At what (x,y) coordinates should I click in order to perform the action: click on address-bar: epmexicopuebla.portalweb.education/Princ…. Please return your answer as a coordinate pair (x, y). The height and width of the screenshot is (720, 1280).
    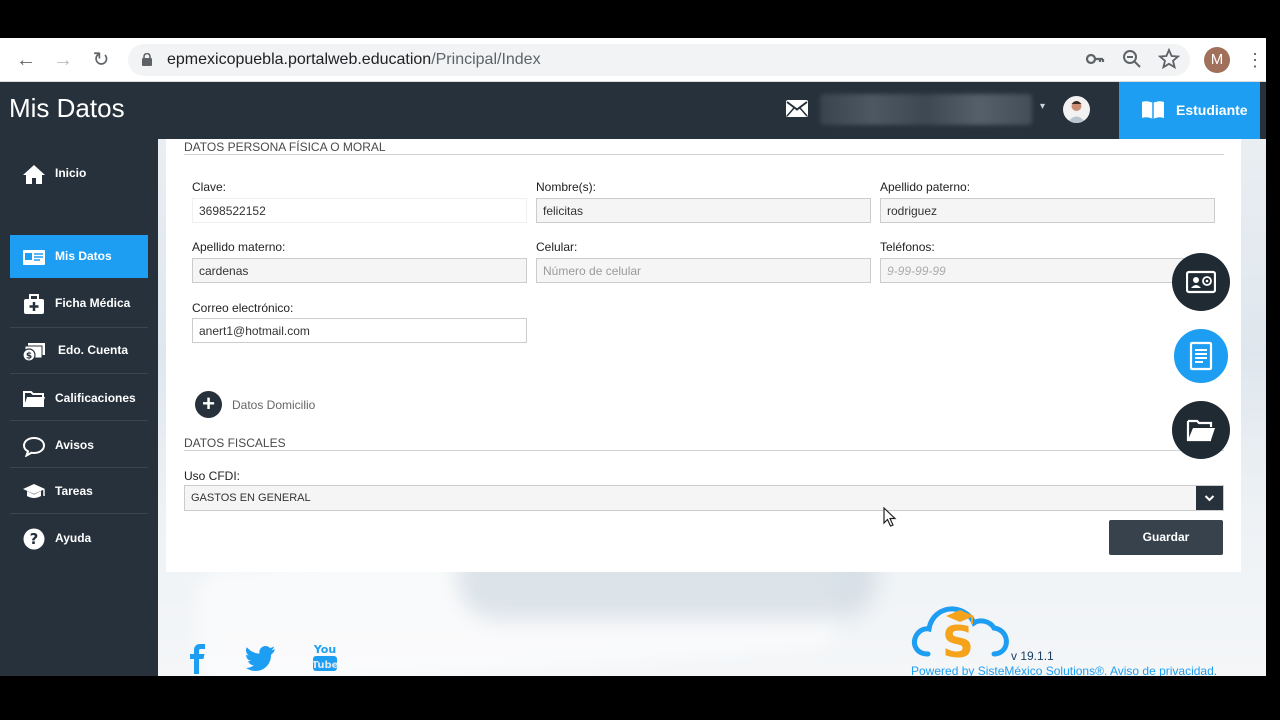
    Looking at the image, I should click on (659, 60).